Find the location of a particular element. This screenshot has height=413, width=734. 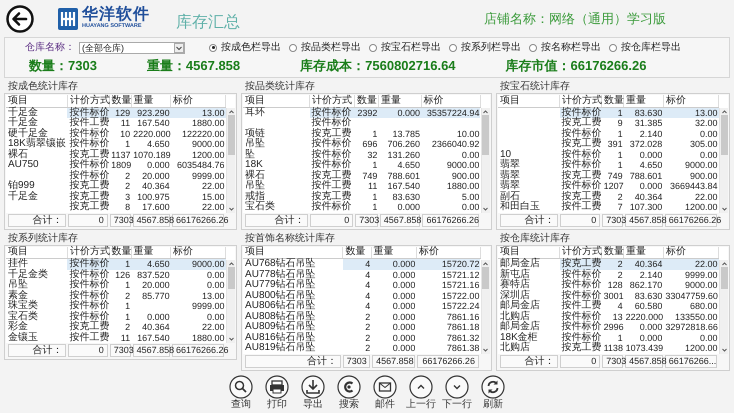

table-row: AU806钻石吊坠 4 0.000 15722.24 is located at coordinates (361, 306).